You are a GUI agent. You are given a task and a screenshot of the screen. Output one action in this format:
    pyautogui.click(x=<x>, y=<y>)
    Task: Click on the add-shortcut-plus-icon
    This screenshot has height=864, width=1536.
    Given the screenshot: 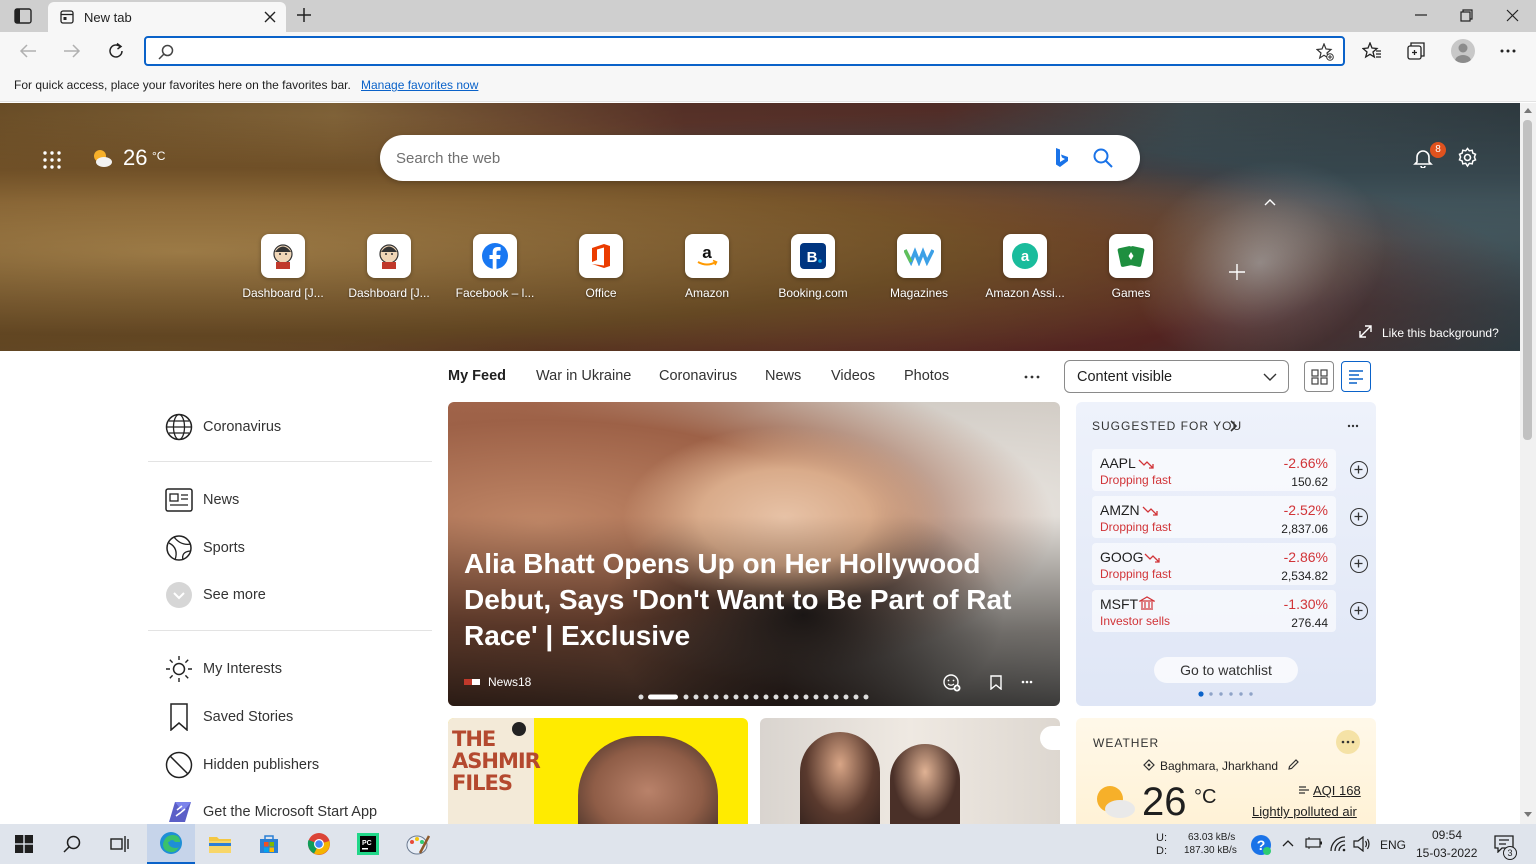 What is the action you would take?
    pyautogui.click(x=1237, y=272)
    